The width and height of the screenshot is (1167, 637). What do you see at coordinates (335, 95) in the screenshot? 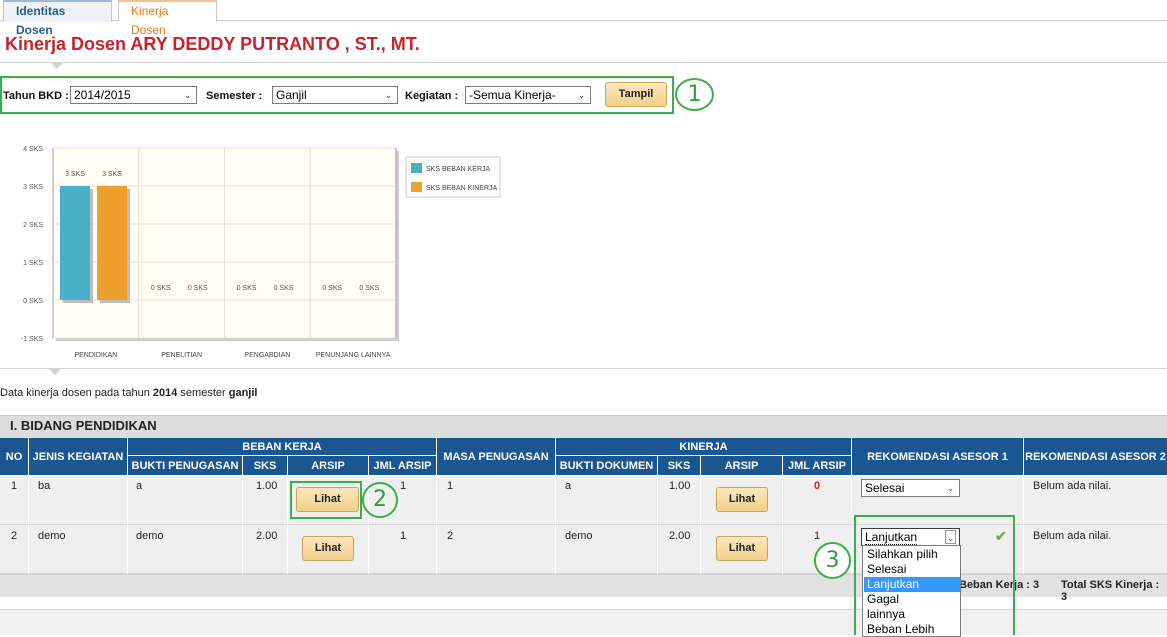
I see `semester-select: Ganjil ⌄` at bounding box center [335, 95].